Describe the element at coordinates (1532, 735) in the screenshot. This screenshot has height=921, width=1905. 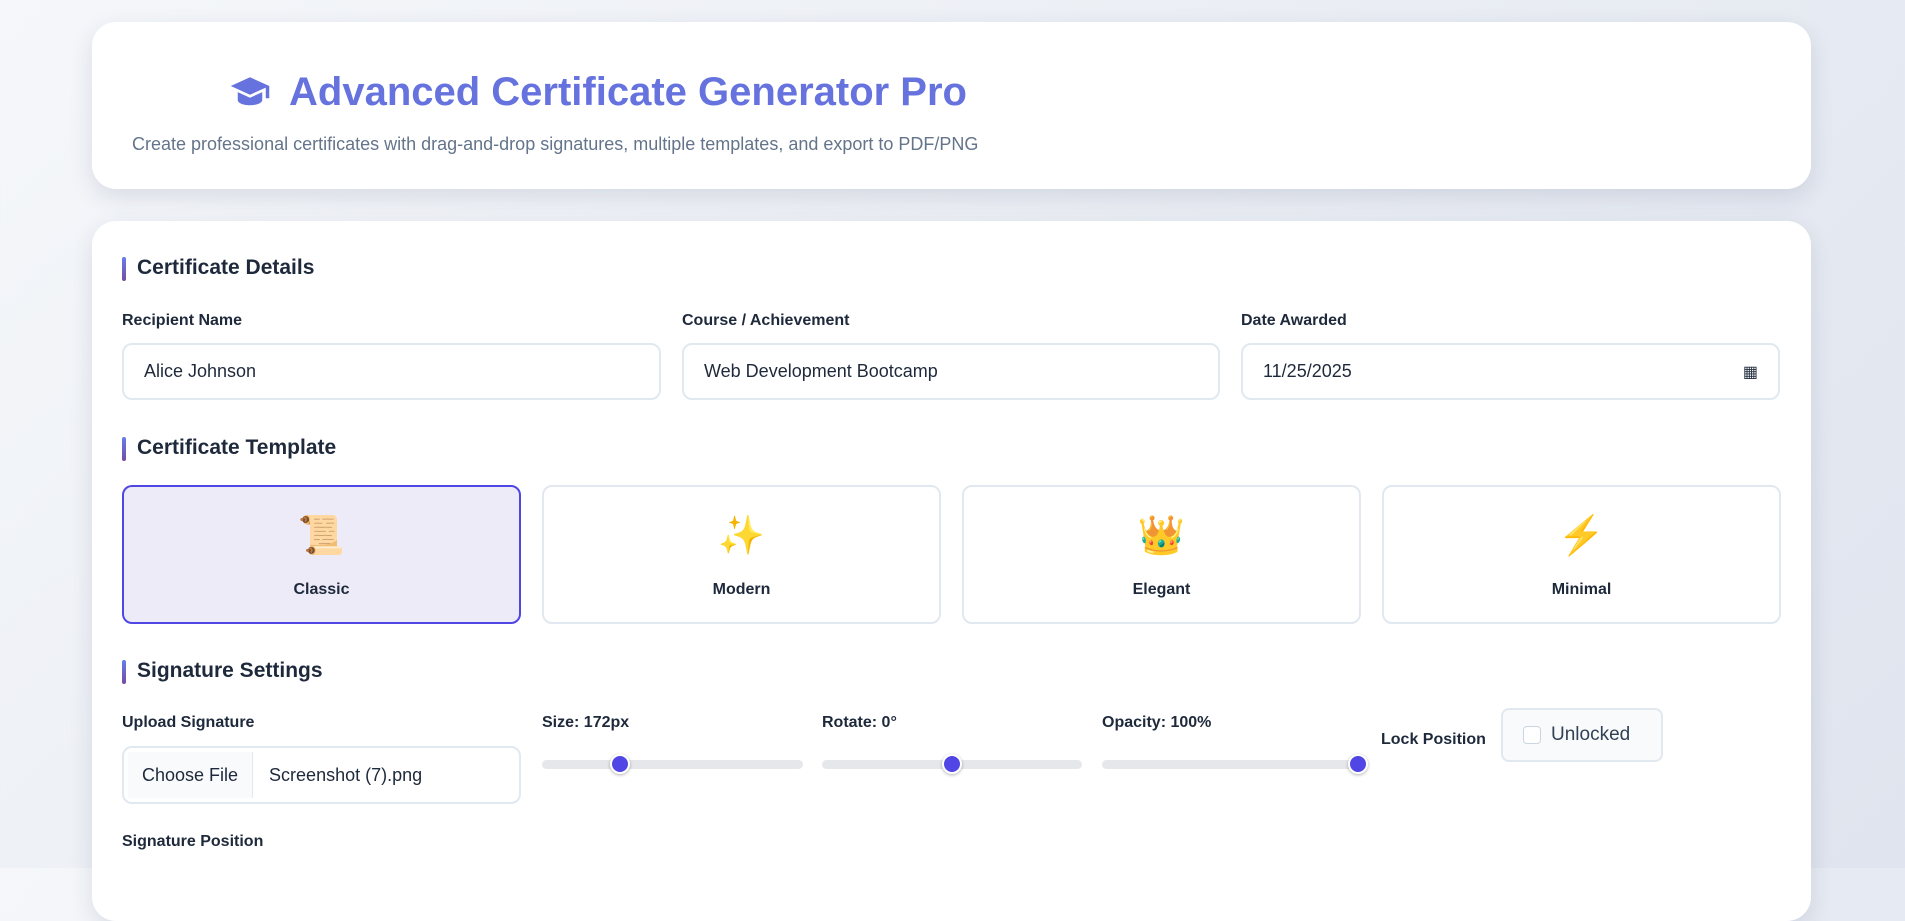
I see `lock-checkbox` at that location.